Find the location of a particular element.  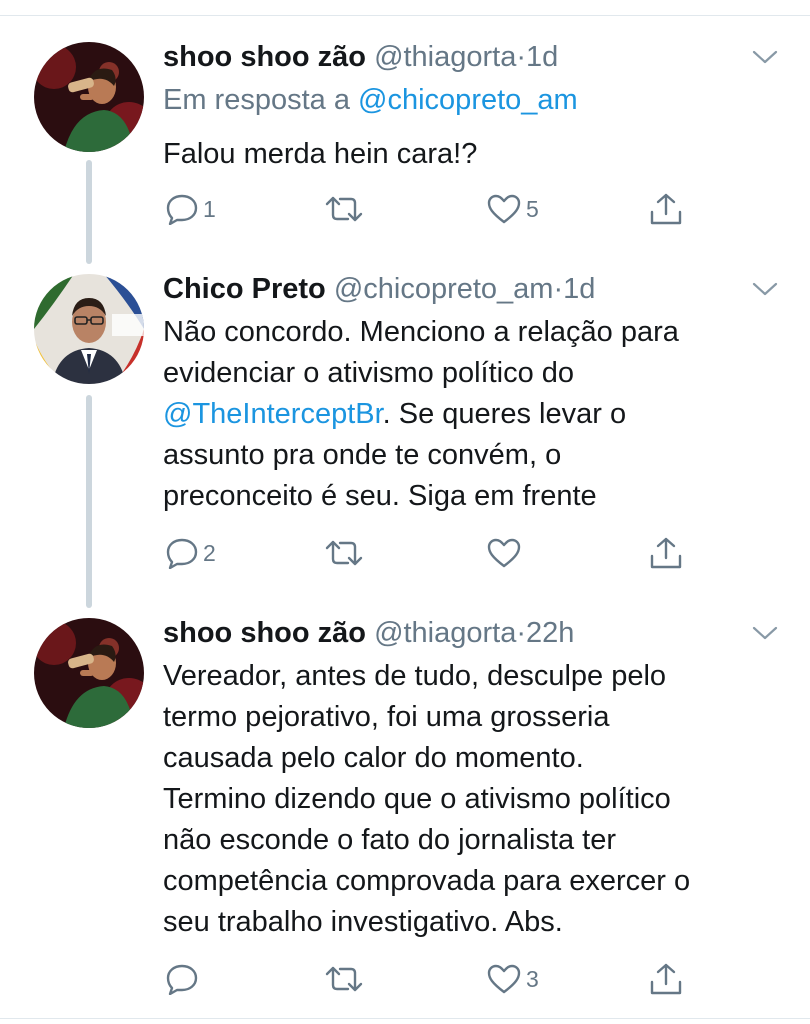

like-button is located at coordinates (506, 553).